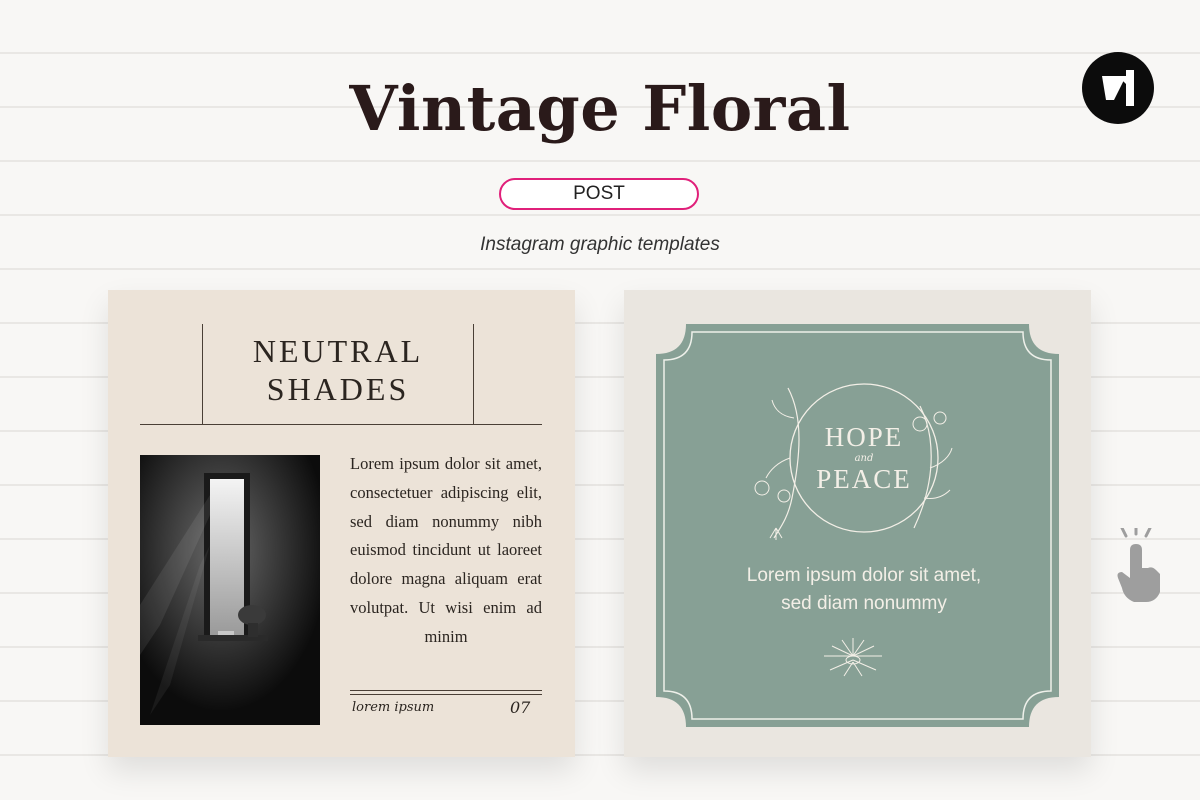  Describe the element at coordinates (338, 351) in the screenshot. I see `heading-line-1: NEUTRAL` at that location.